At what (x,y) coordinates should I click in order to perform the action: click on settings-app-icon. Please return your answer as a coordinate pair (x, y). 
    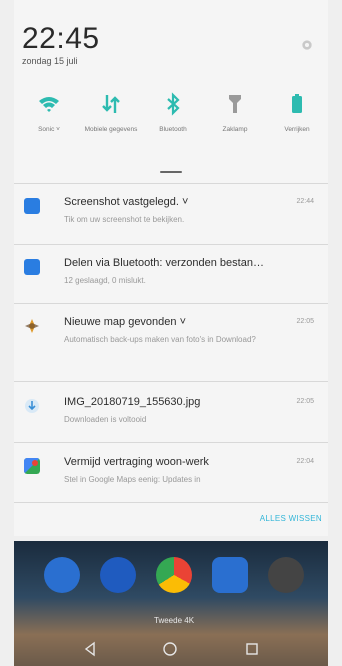
    Looking at the image, I should click on (286, 575).